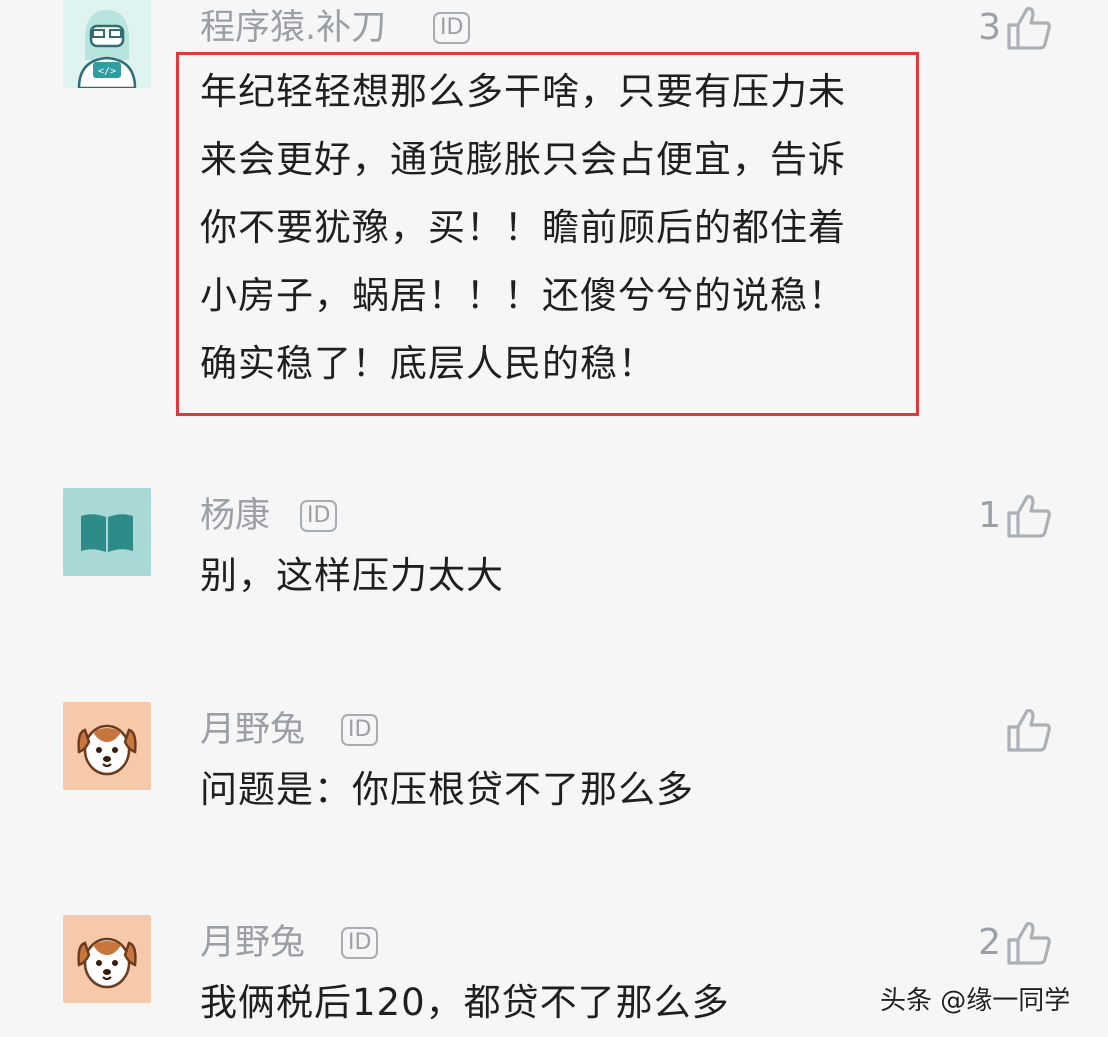 The image size is (1108, 1037). What do you see at coordinates (523, 91) in the screenshot?
I see `comment-line: 年纪轻轻想那么多干啥，只要有压力未` at bounding box center [523, 91].